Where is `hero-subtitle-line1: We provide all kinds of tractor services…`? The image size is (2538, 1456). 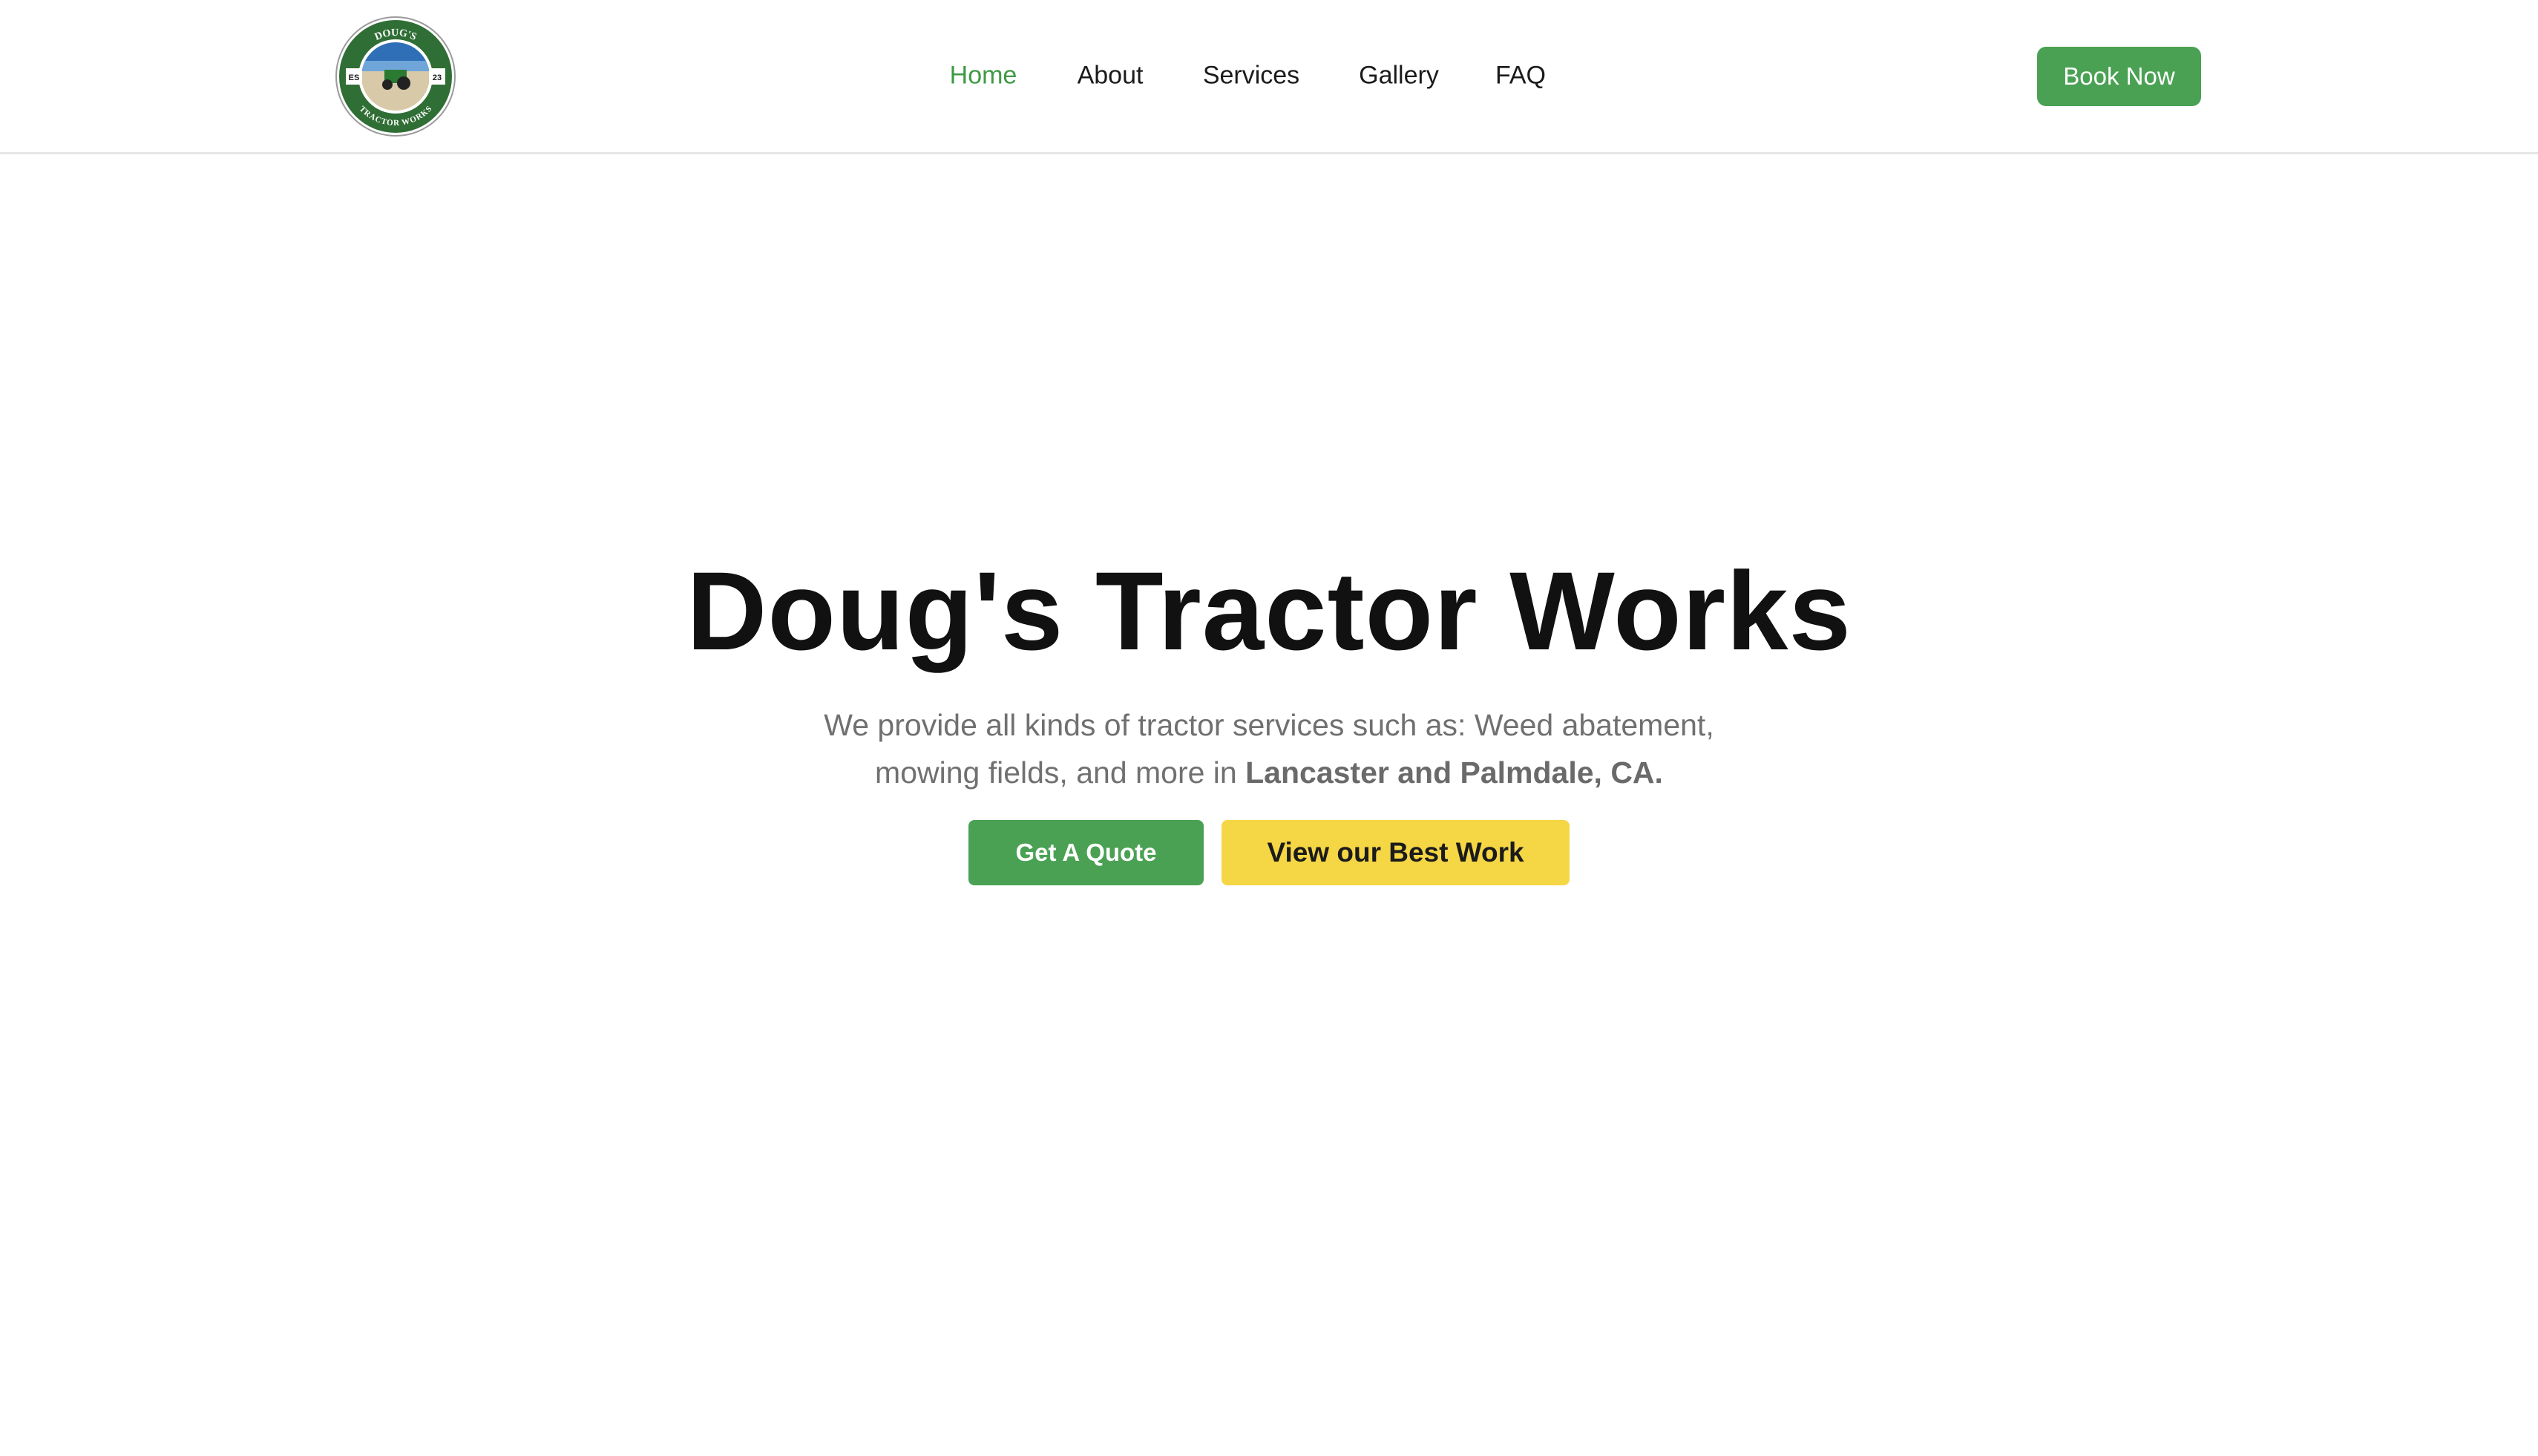
hero-subtitle-line1: We provide all kinds of tractor services… is located at coordinates (1269, 725).